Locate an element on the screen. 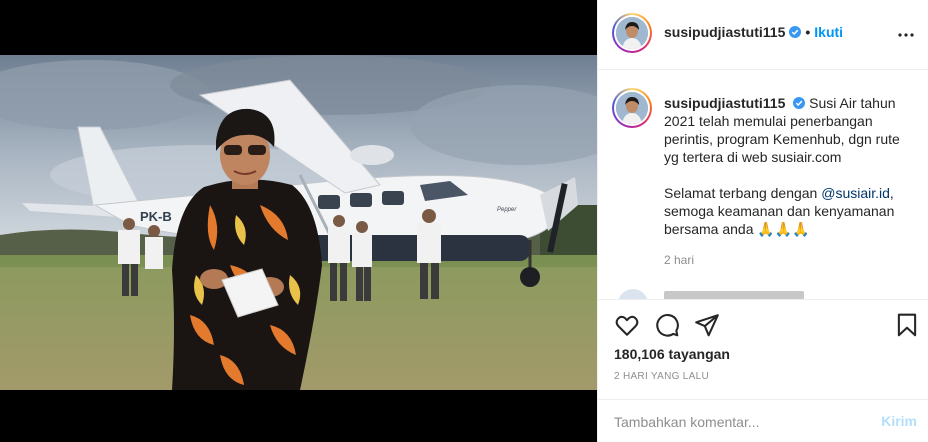 The width and height of the screenshot is (928, 442). comment-input is located at coordinates (744, 422).